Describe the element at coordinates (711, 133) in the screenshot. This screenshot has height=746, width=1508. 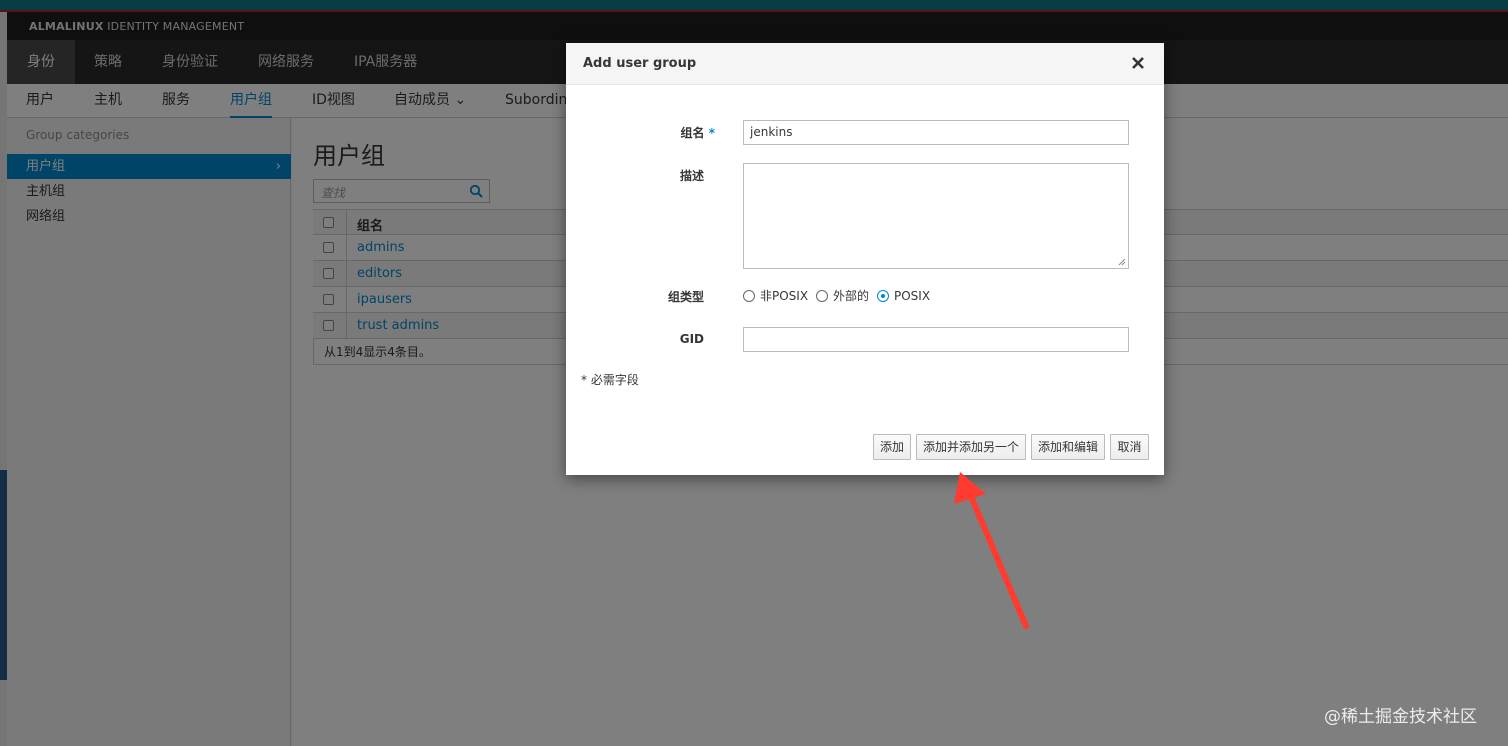
I see `required-marker: *` at that location.